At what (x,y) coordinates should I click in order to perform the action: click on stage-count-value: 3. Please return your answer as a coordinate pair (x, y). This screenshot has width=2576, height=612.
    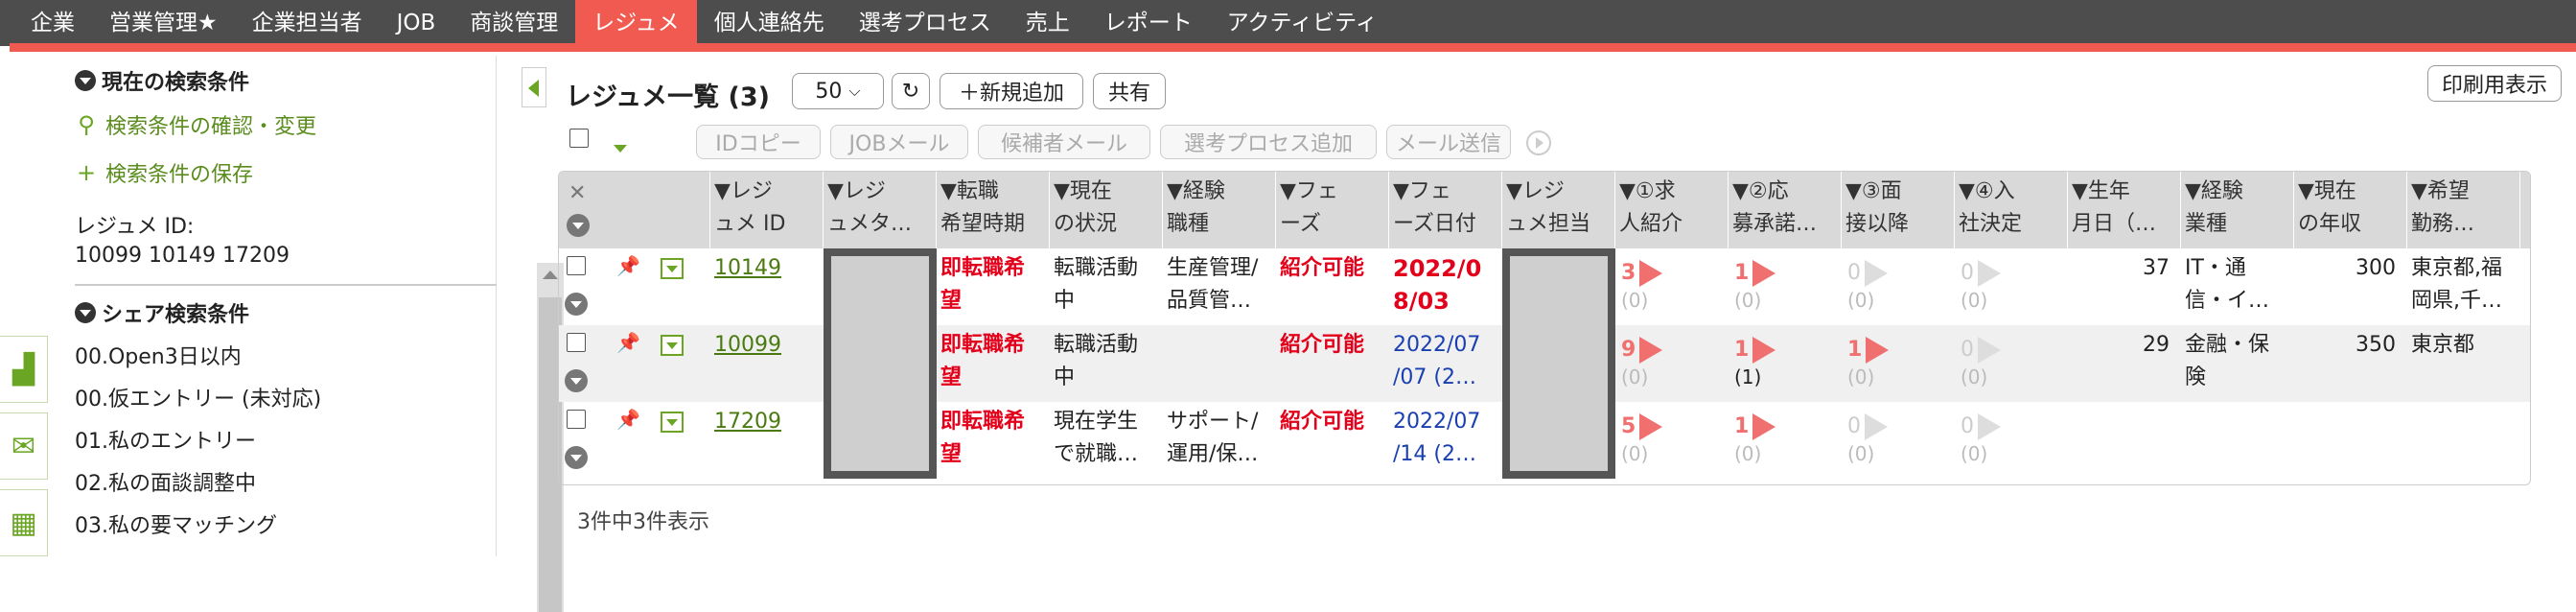
    Looking at the image, I should click on (1629, 273).